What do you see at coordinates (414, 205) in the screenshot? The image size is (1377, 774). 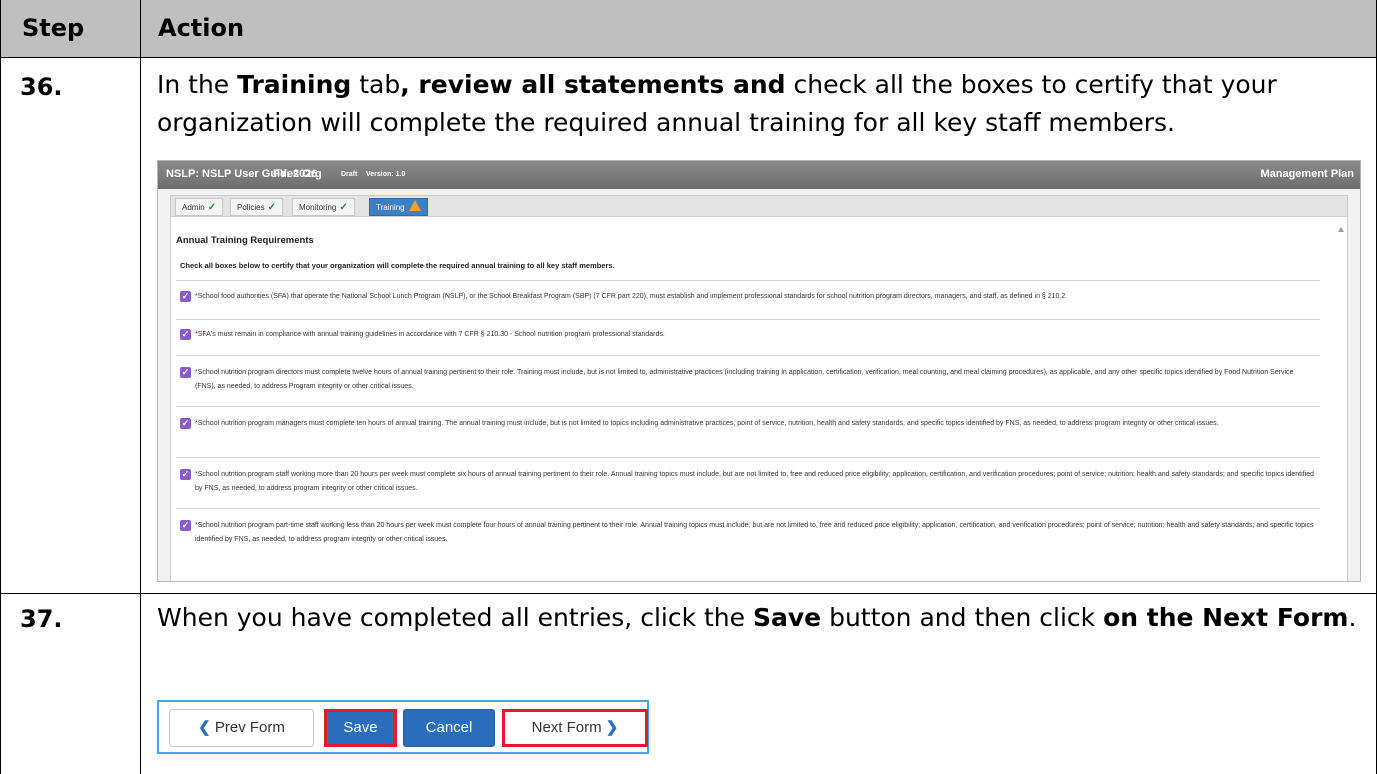 I see `warning-icon` at bounding box center [414, 205].